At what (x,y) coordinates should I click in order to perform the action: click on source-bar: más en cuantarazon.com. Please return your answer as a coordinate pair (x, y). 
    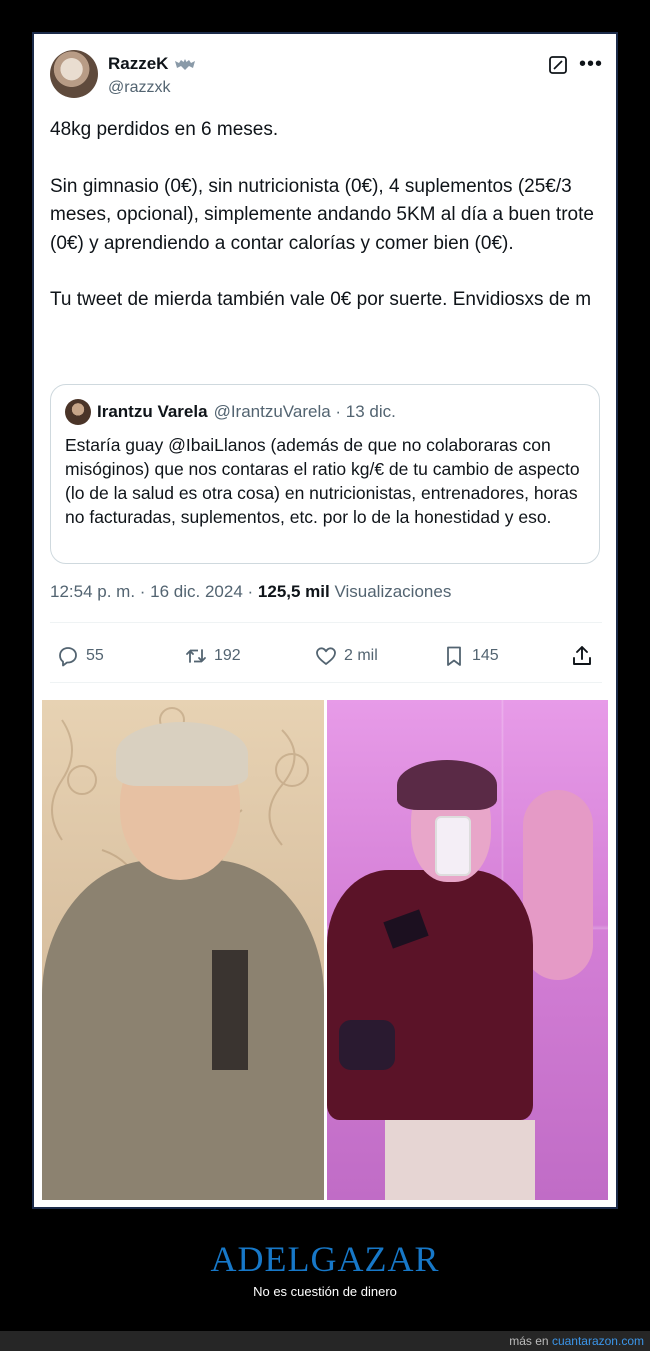
    Looking at the image, I should click on (325, 1341).